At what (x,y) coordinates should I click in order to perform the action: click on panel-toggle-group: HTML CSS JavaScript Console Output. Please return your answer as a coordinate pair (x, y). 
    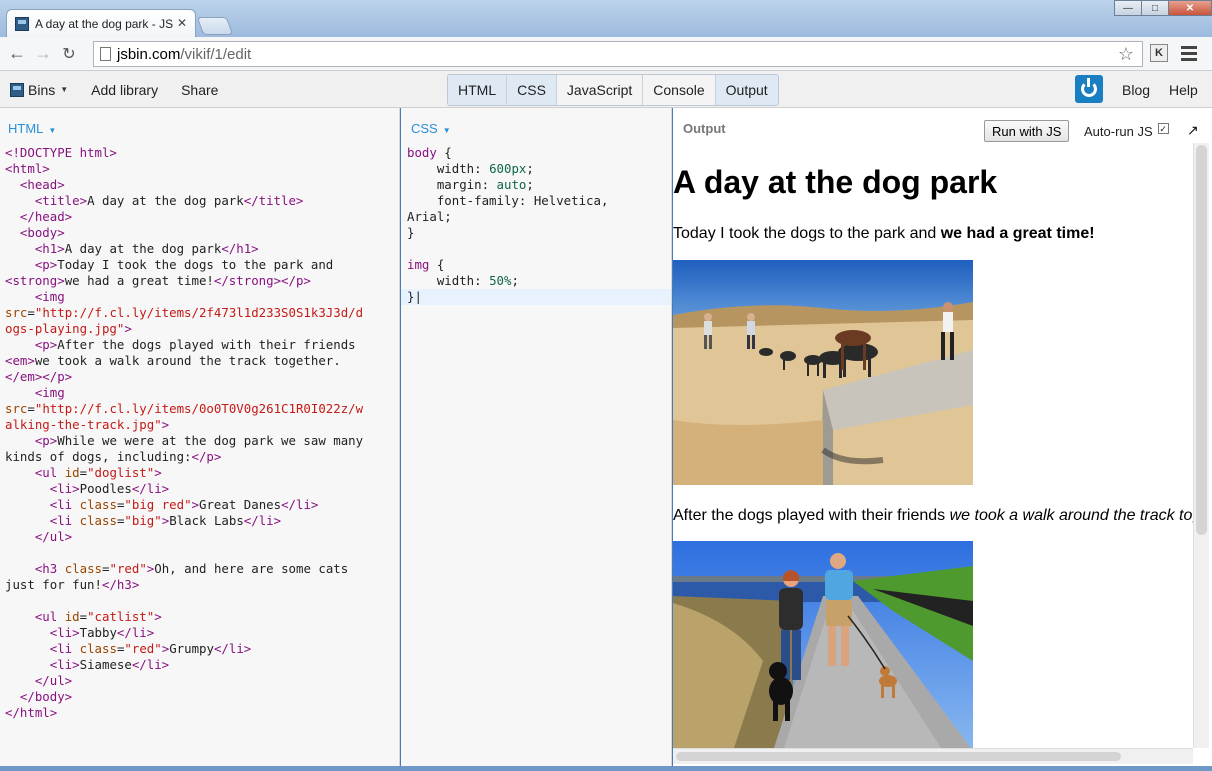
    Looking at the image, I should click on (613, 90).